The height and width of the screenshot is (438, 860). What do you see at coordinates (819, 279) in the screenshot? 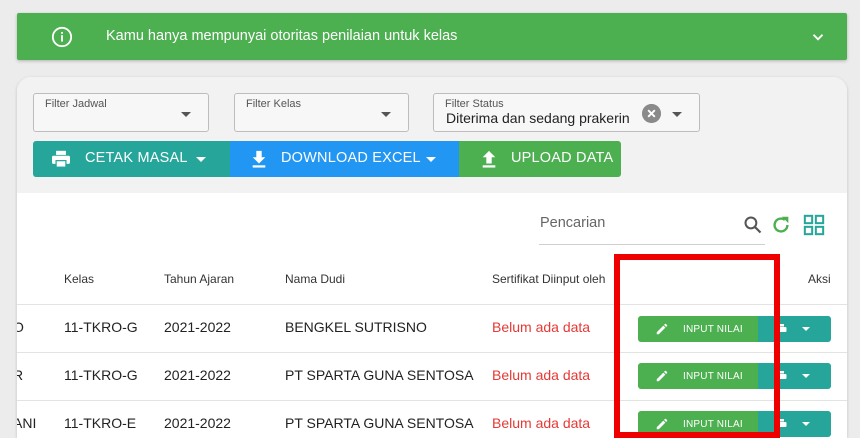
I see `col-header-aksi: Aksi` at bounding box center [819, 279].